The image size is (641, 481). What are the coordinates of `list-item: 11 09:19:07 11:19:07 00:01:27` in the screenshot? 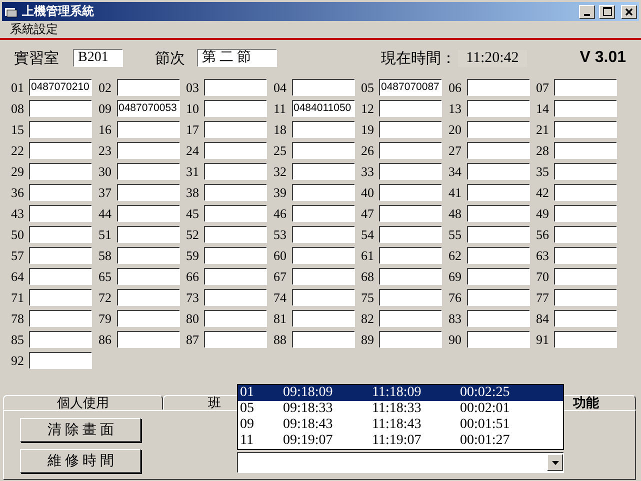 It's located at (400, 441).